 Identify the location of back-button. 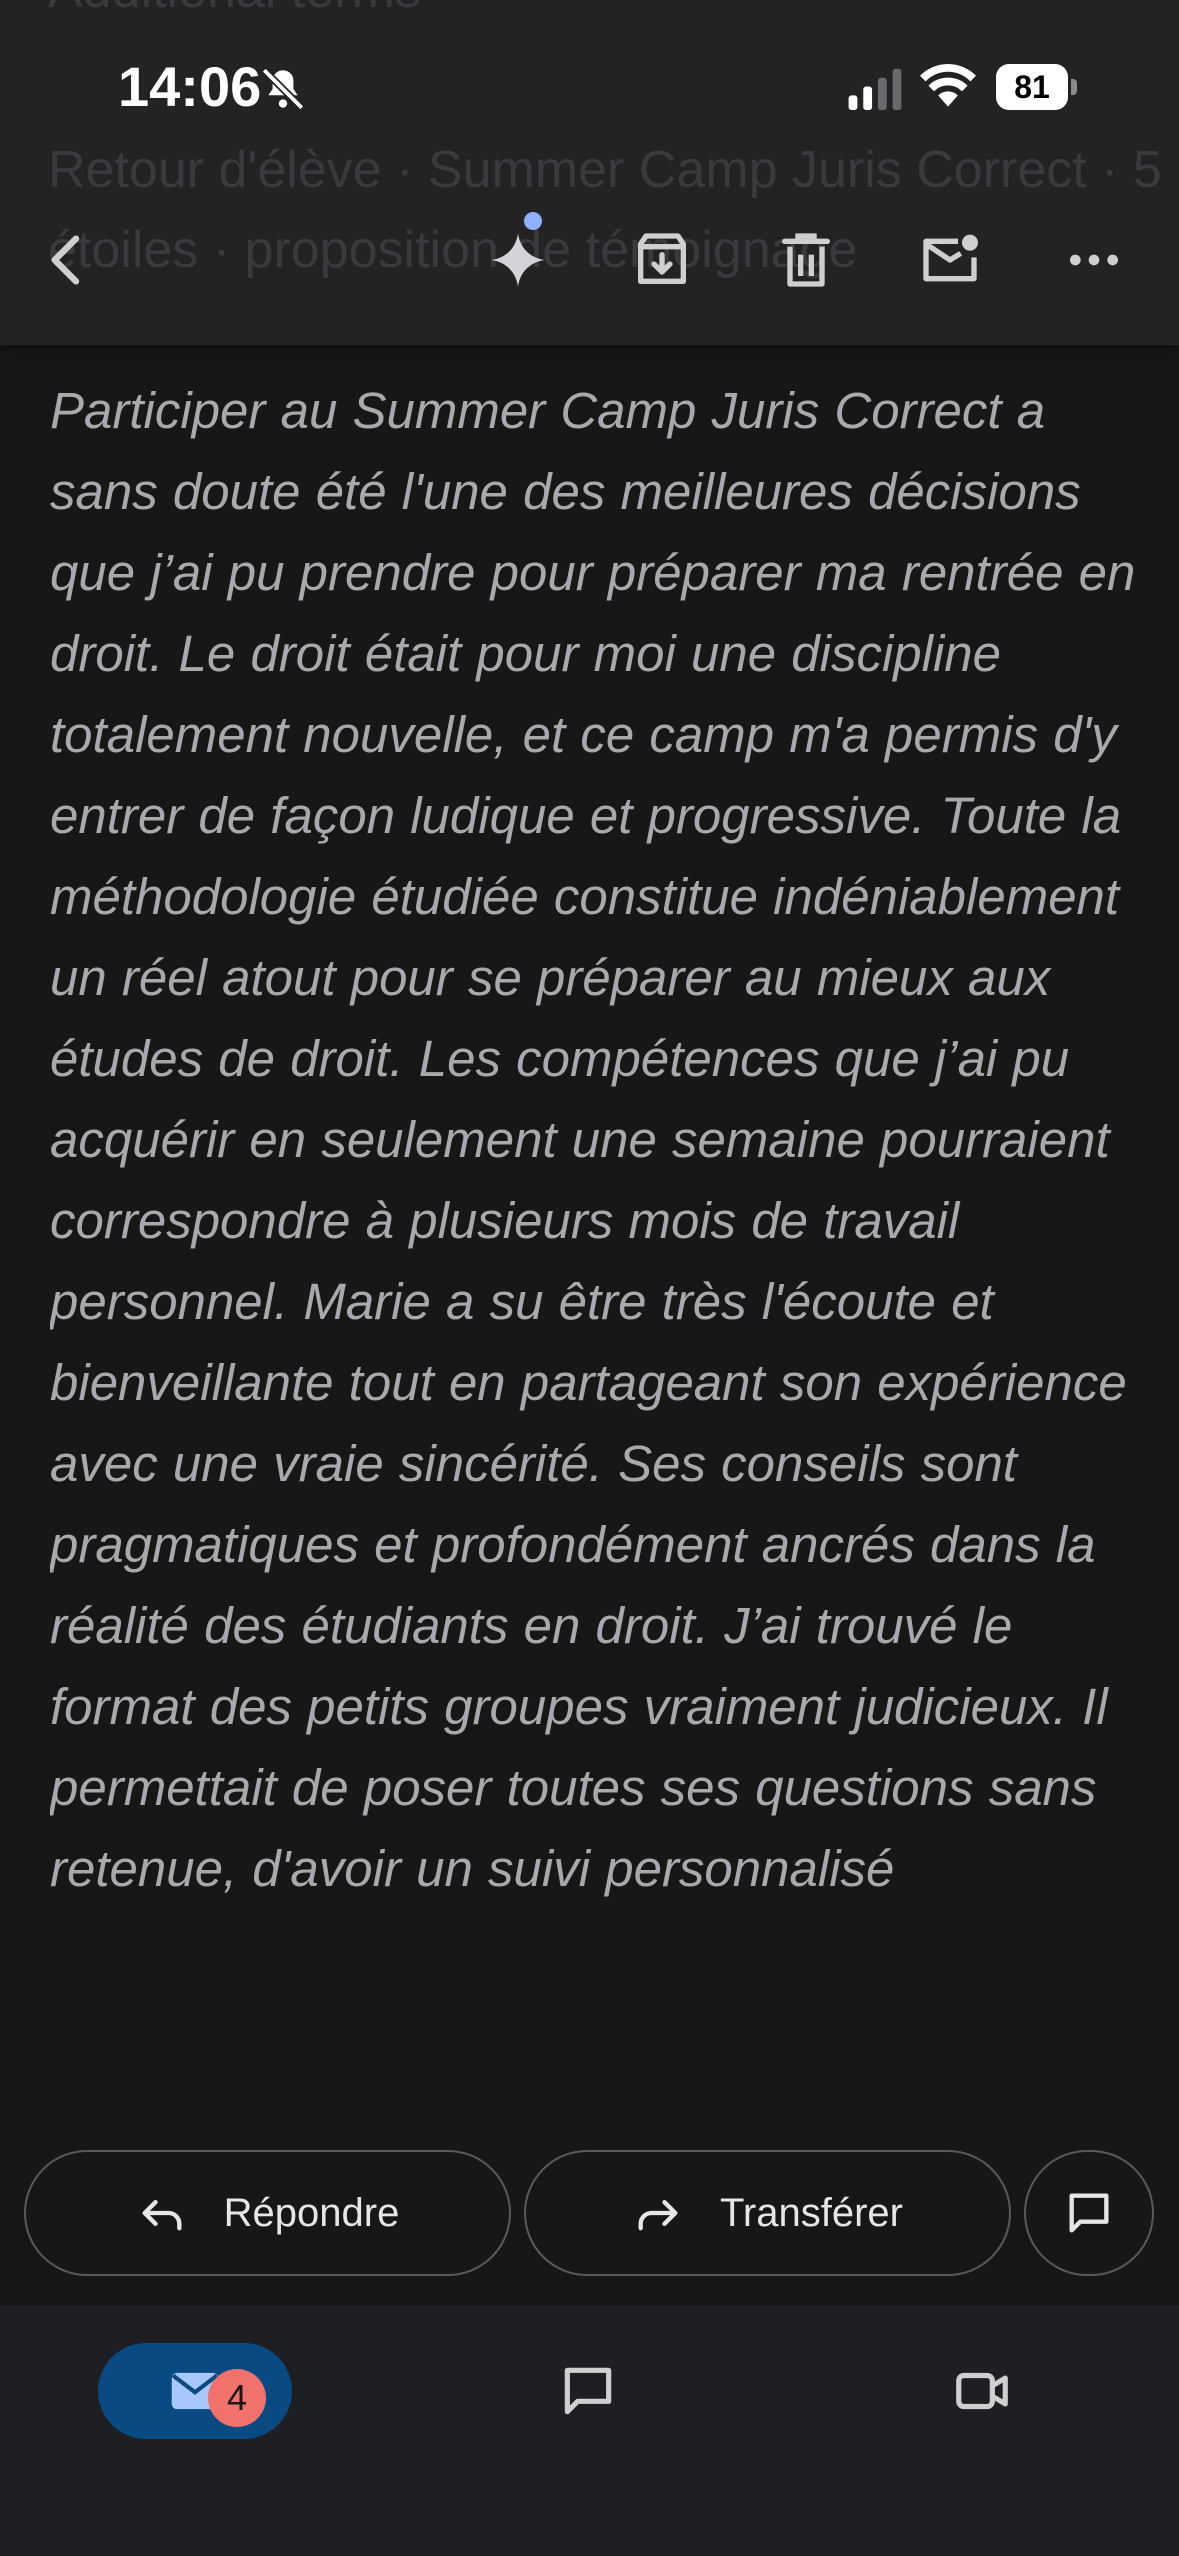
(68, 260).